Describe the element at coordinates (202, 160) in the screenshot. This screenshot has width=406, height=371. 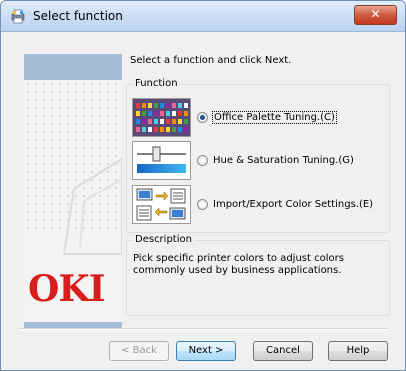
I see `radio-hue-saturation-tuning` at that location.